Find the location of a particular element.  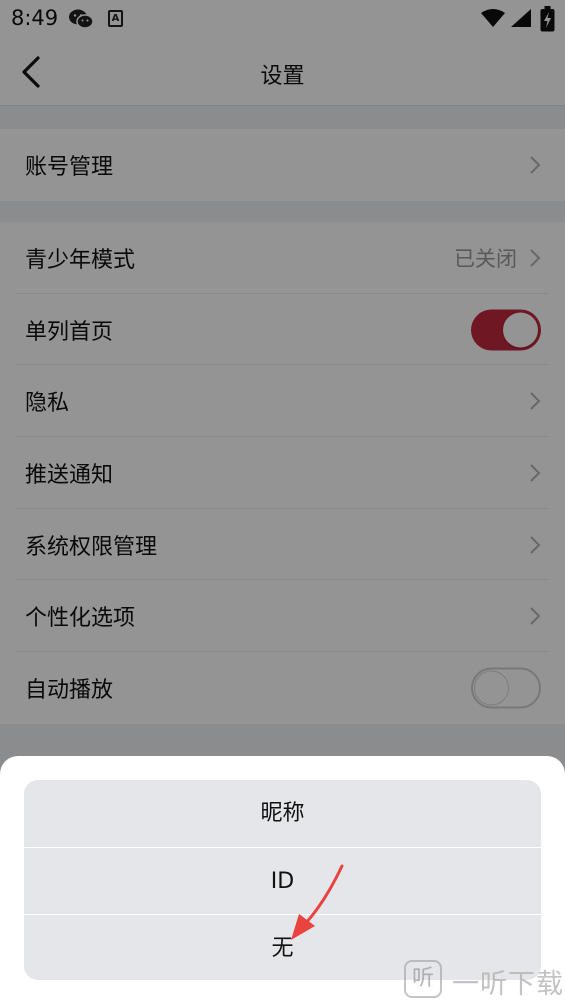

option-nickname: 昵称 is located at coordinates (282, 813).